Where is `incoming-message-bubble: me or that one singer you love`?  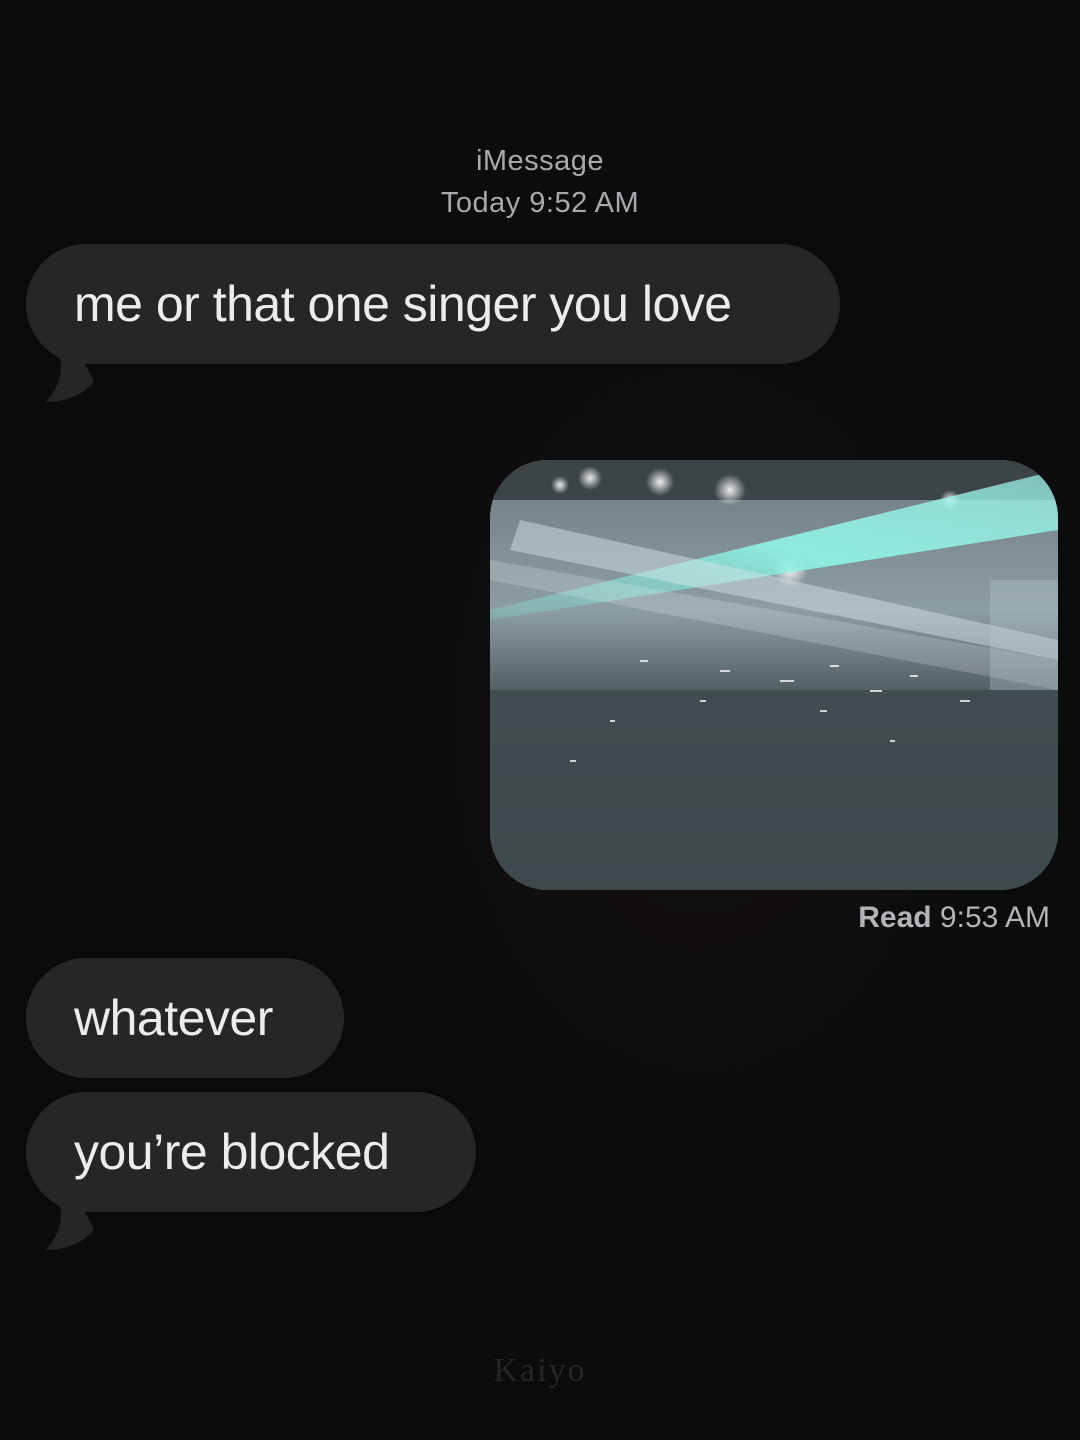 incoming-message-bubble: me or that one singer you love is located at coordinates (433, 323).